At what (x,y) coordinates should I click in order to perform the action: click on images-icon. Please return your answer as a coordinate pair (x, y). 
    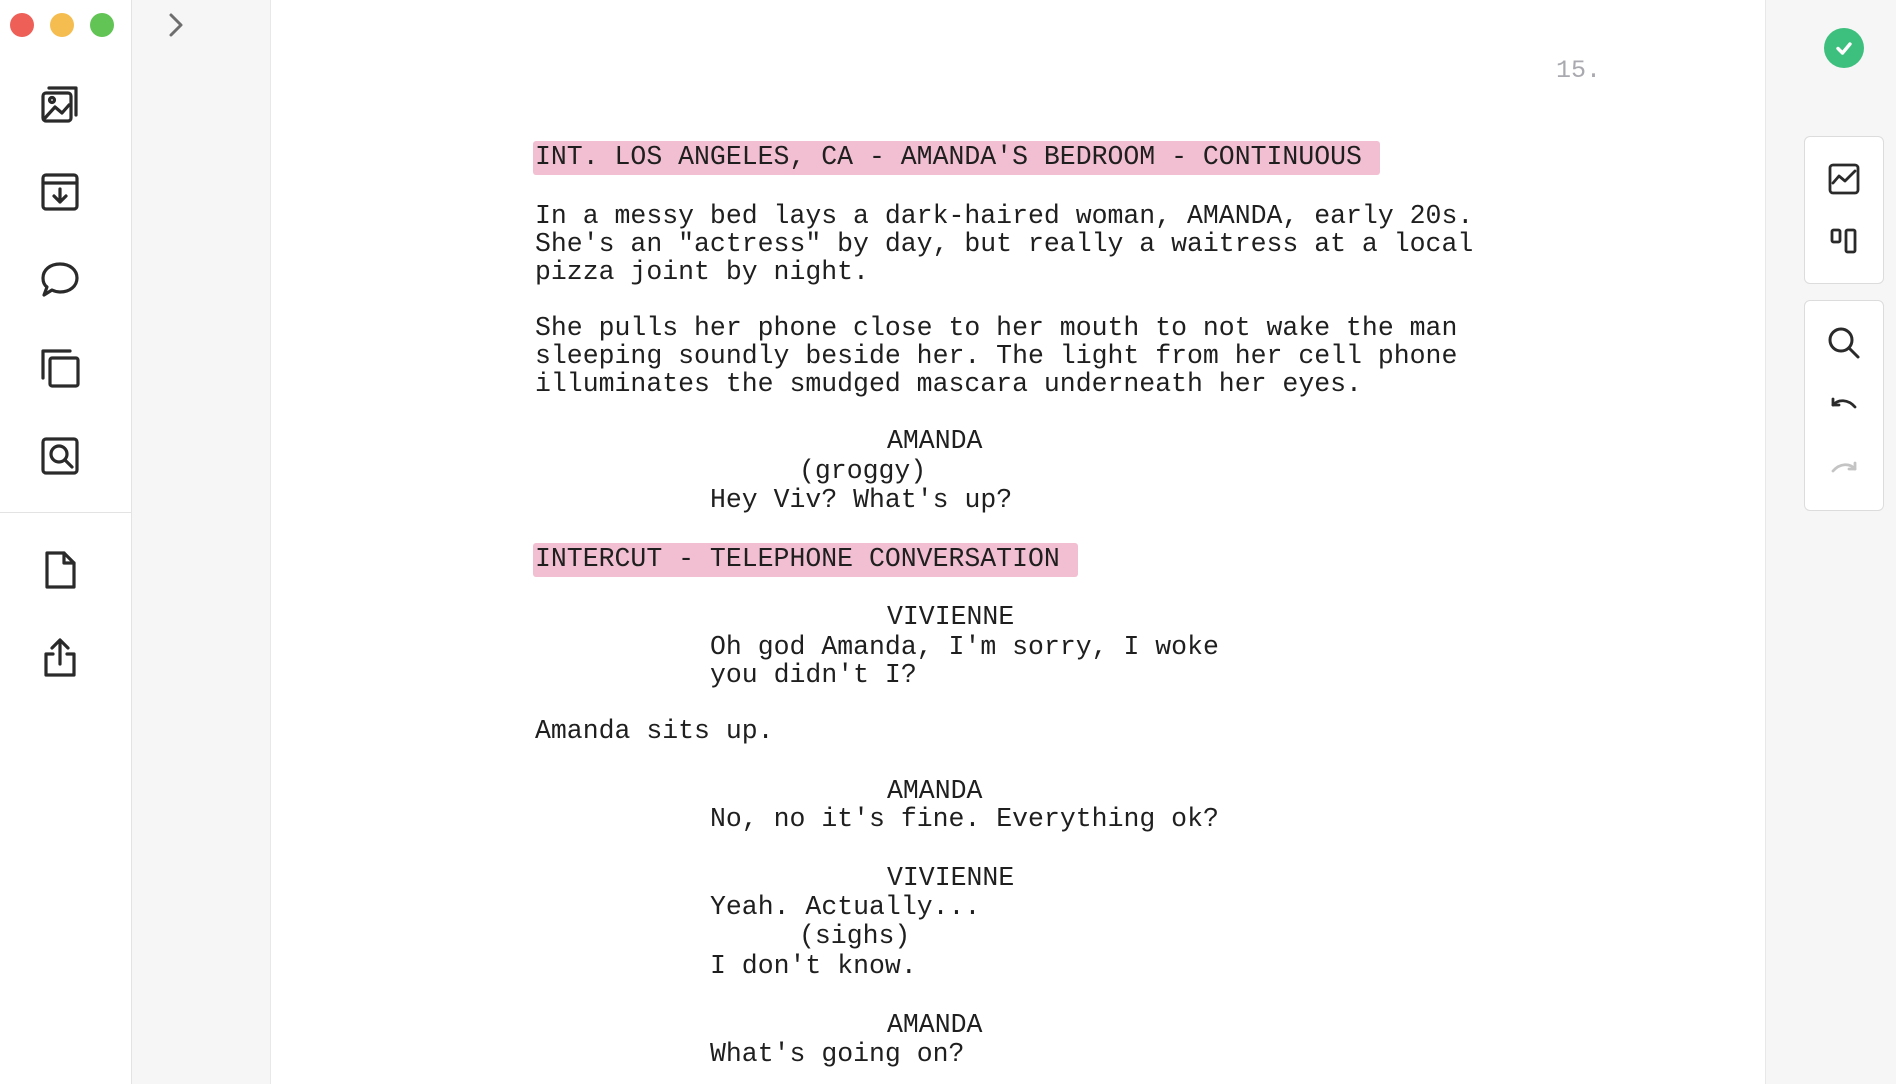
    Looking at the image, I should click on (59, 104).